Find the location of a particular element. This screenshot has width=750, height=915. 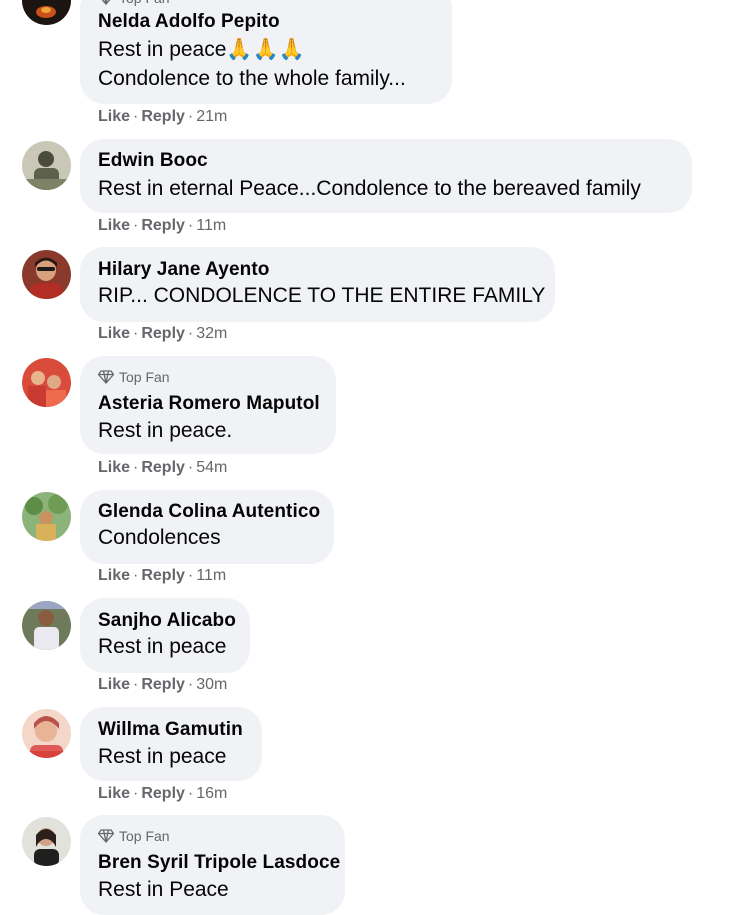

comment-time: 54m is located at coordinates (211, 467).